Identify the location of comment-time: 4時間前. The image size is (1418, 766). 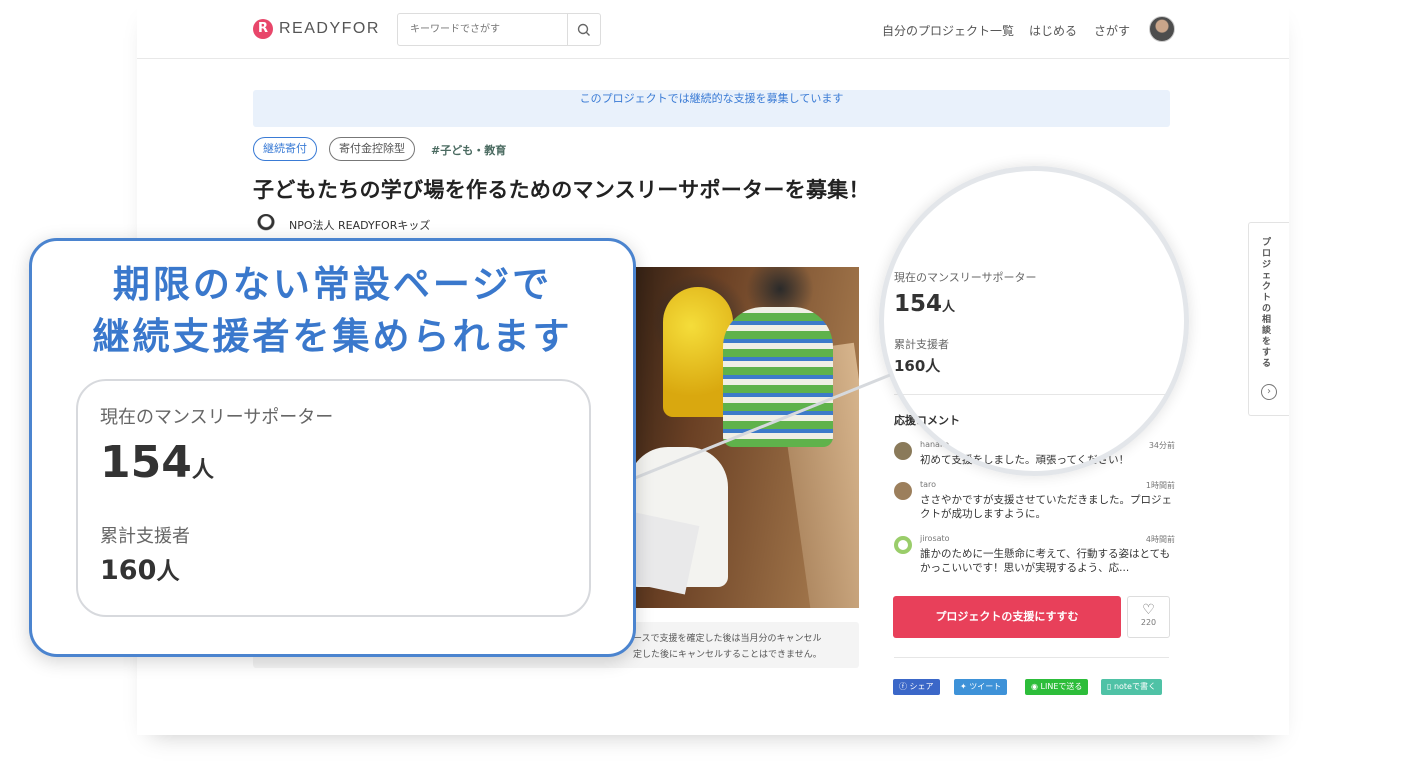
(1160, 539).